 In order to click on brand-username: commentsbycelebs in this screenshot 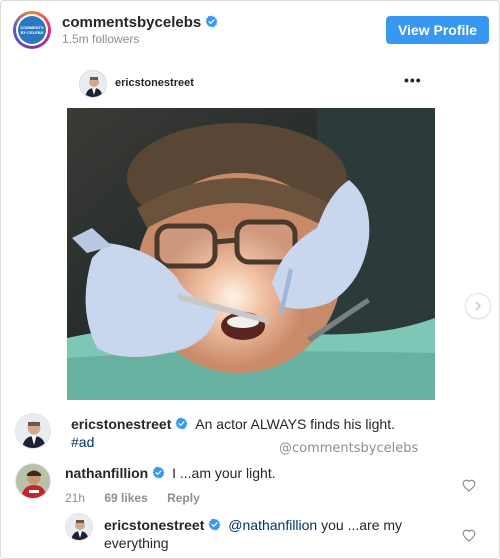, I will do `click(140, 22)`.